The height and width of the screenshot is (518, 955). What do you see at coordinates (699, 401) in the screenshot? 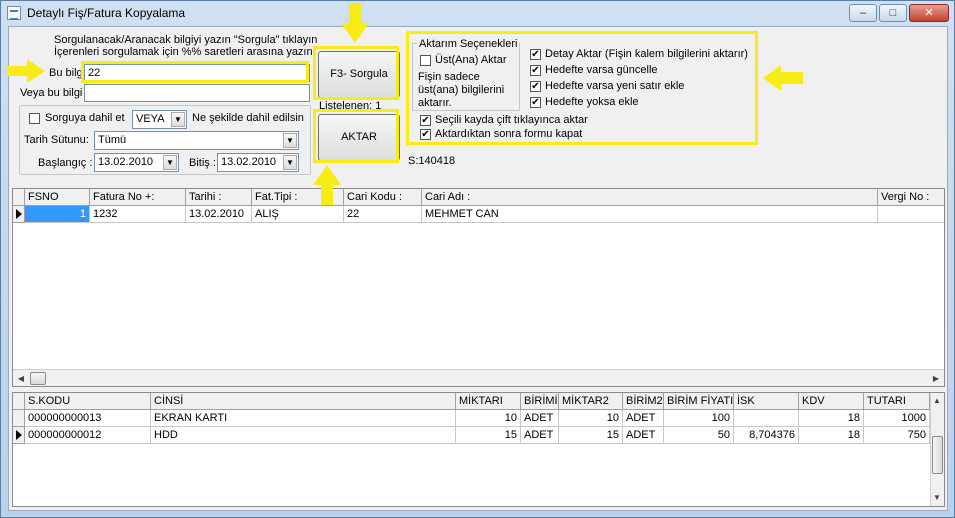
I see `column-header: BİRİM FİYATI` at bounding box center [699, 401].